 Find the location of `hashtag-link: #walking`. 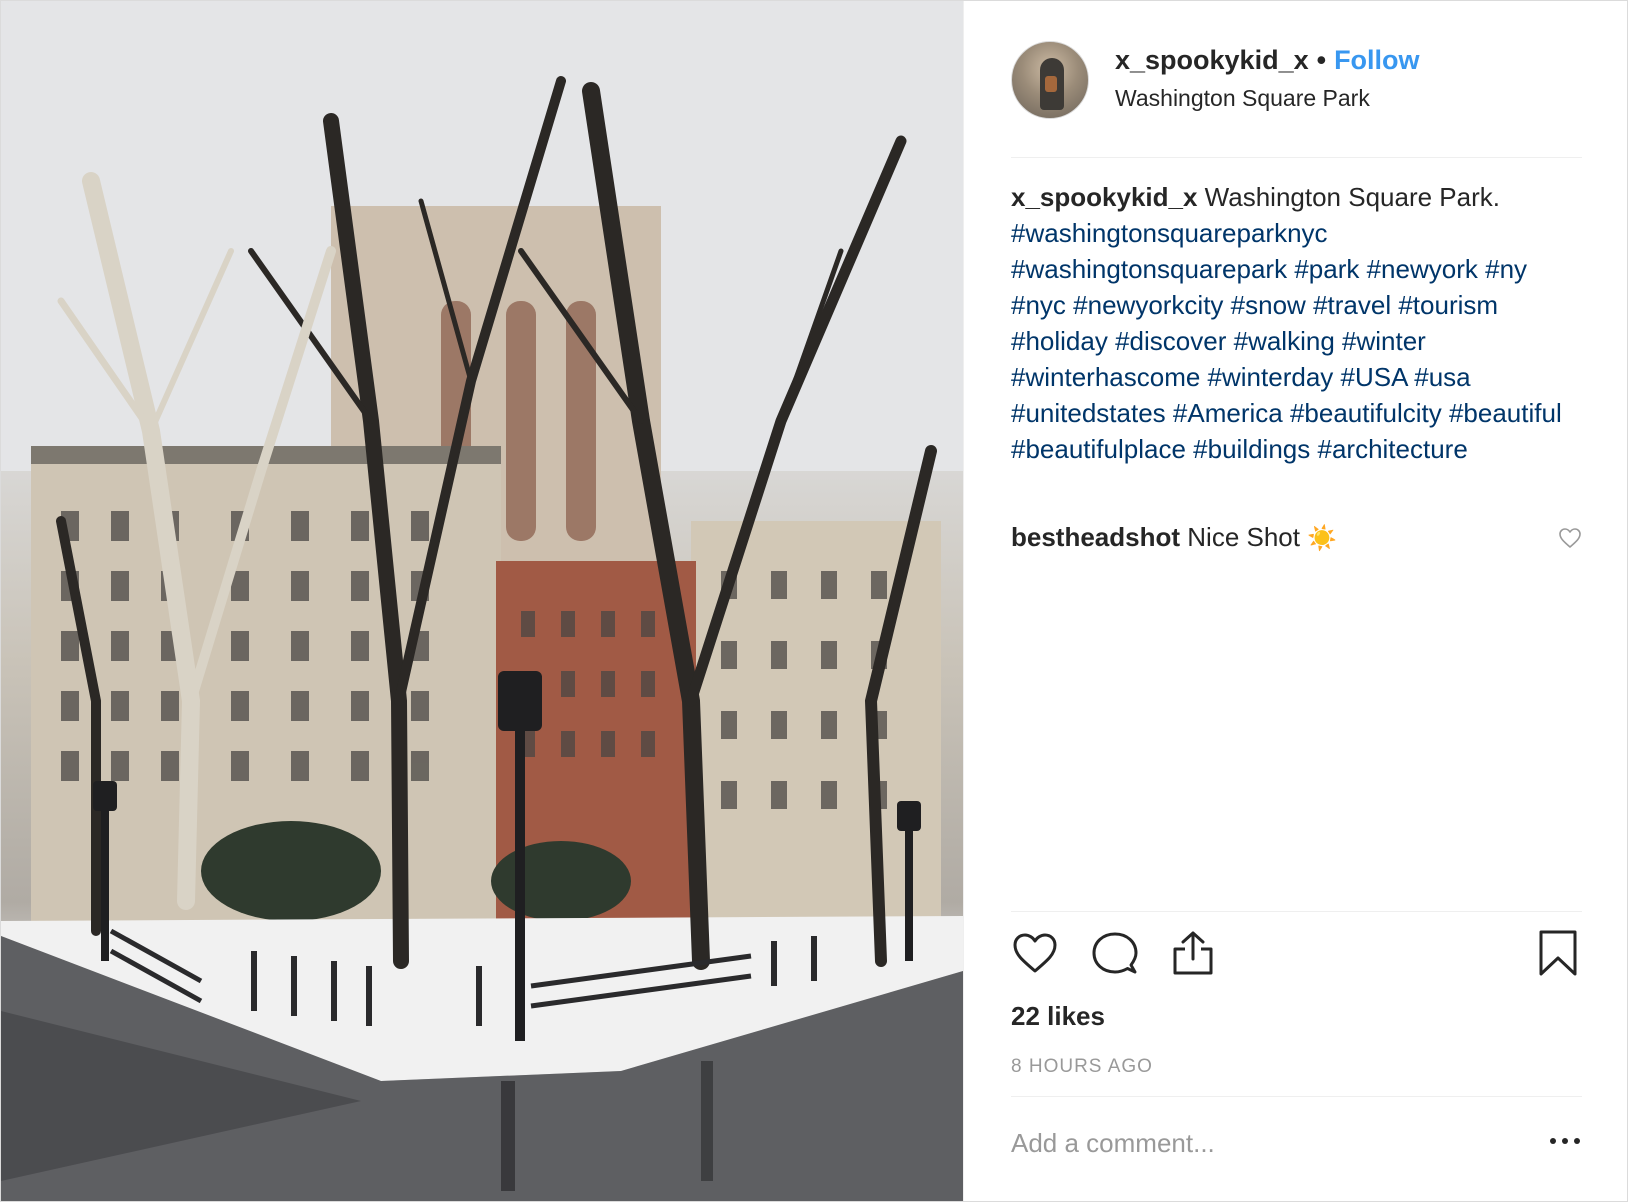

hashtag-link: #walking is located at coordinates (1284, 341).